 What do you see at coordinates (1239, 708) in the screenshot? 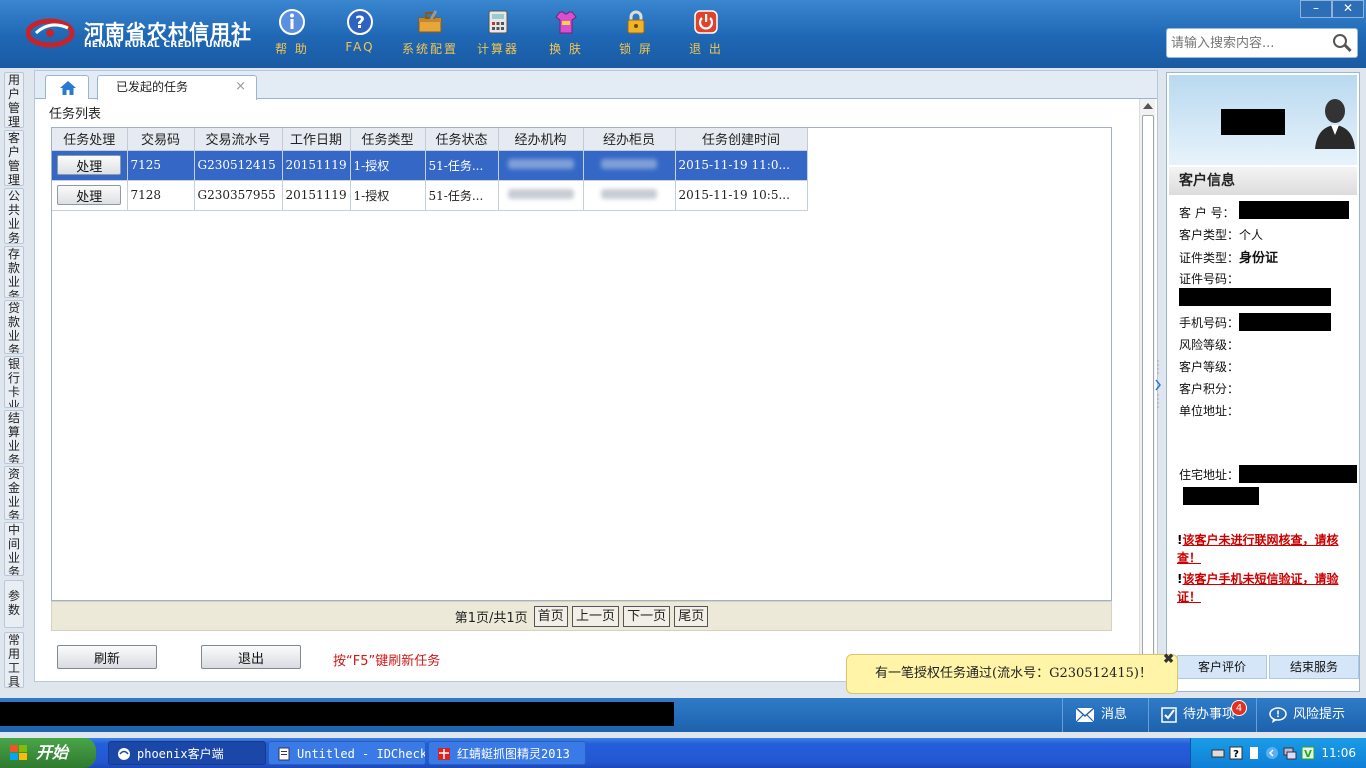
I see `todo-count-badge: 4` at bounding box center [1239, 708].